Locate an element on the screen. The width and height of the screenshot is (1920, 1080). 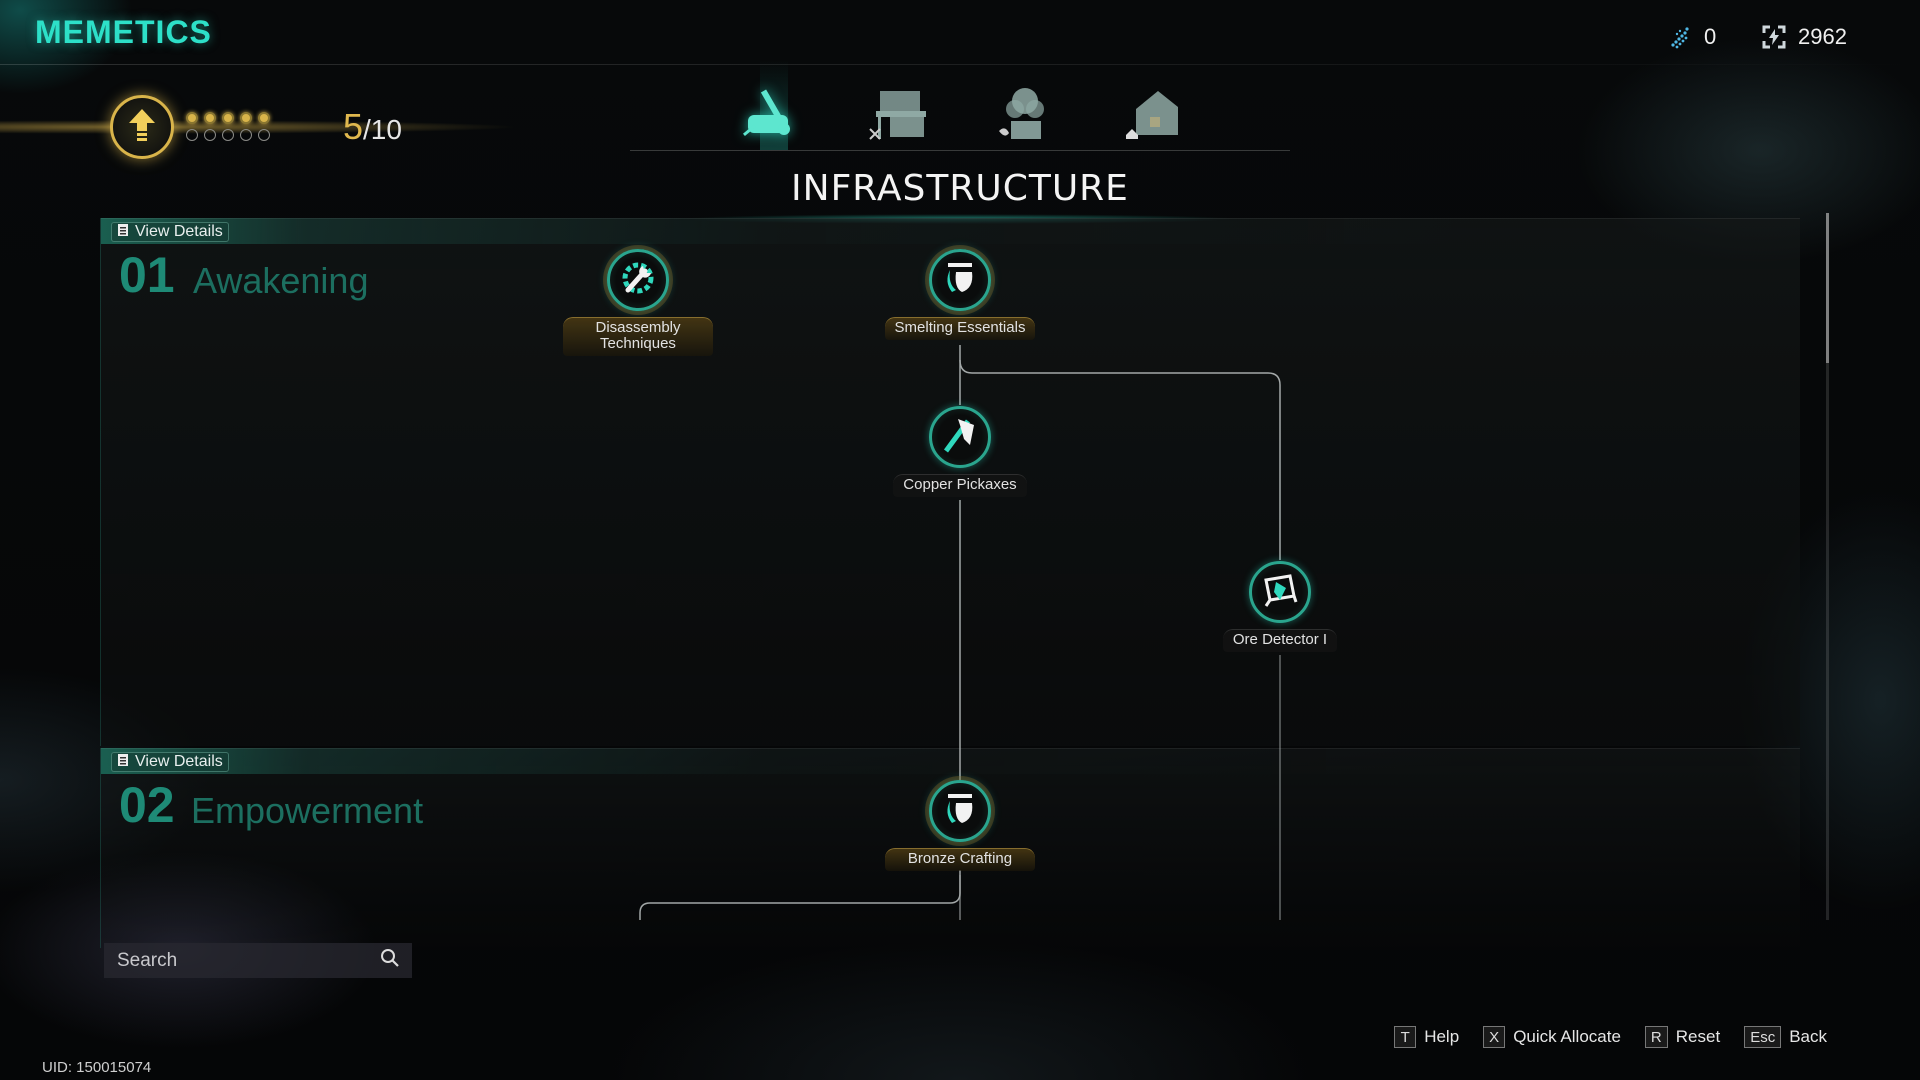
level-current: 5 is located at coordinates (353, 126).